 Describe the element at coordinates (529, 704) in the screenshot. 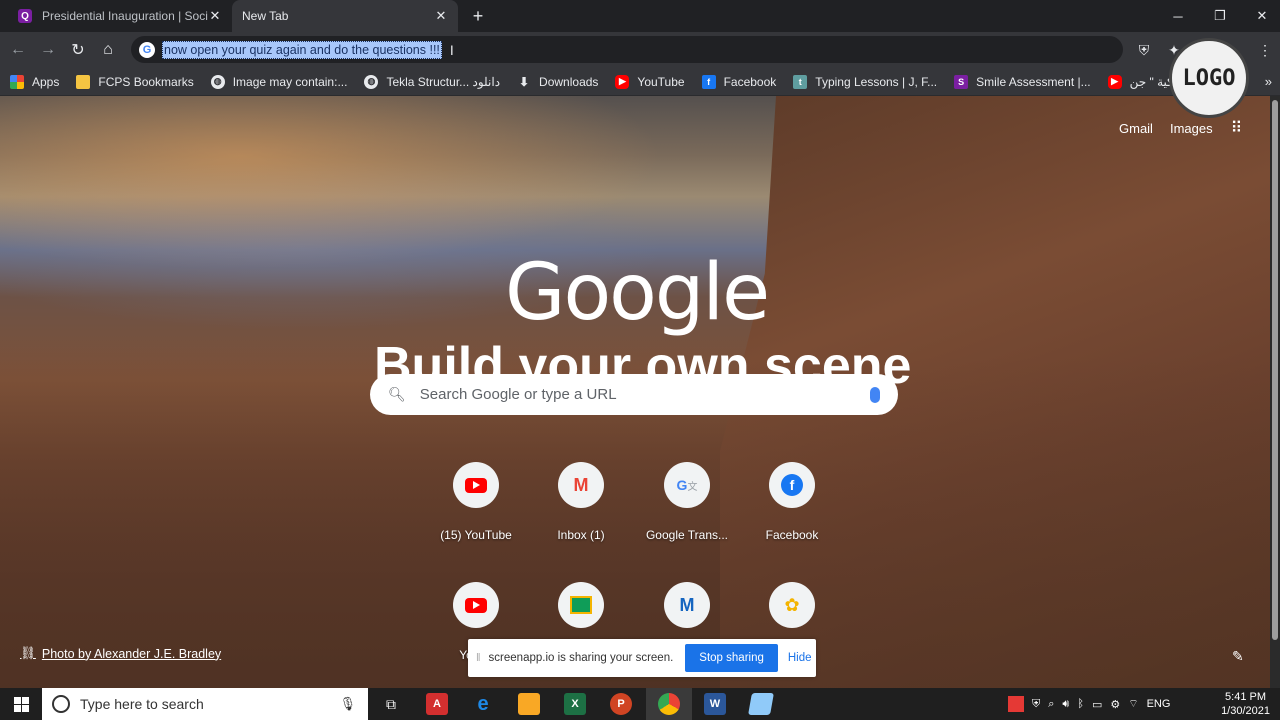

I see `file-explorer-icon` at that location.